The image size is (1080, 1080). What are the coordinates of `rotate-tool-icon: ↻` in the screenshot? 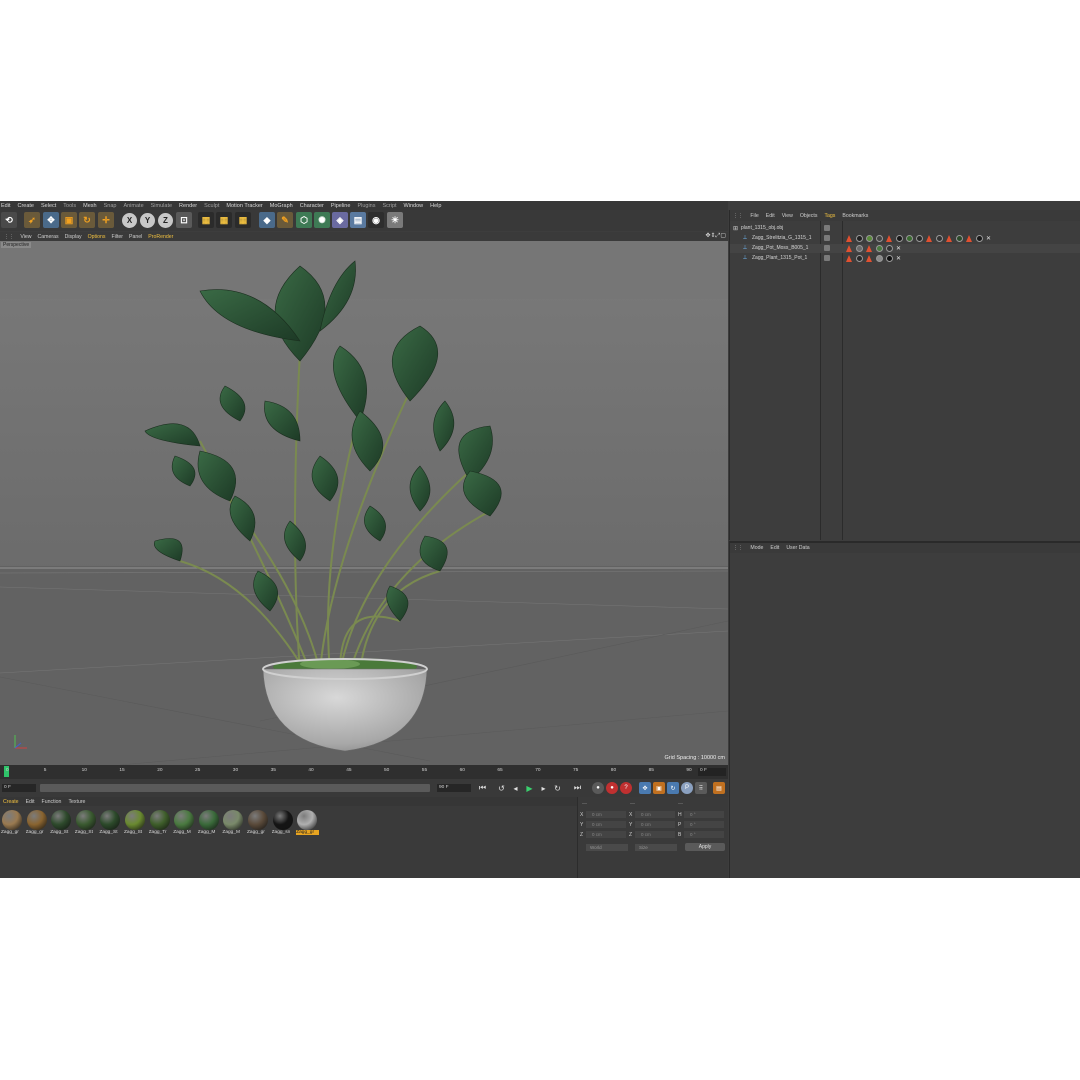 It's located at (87, 220).